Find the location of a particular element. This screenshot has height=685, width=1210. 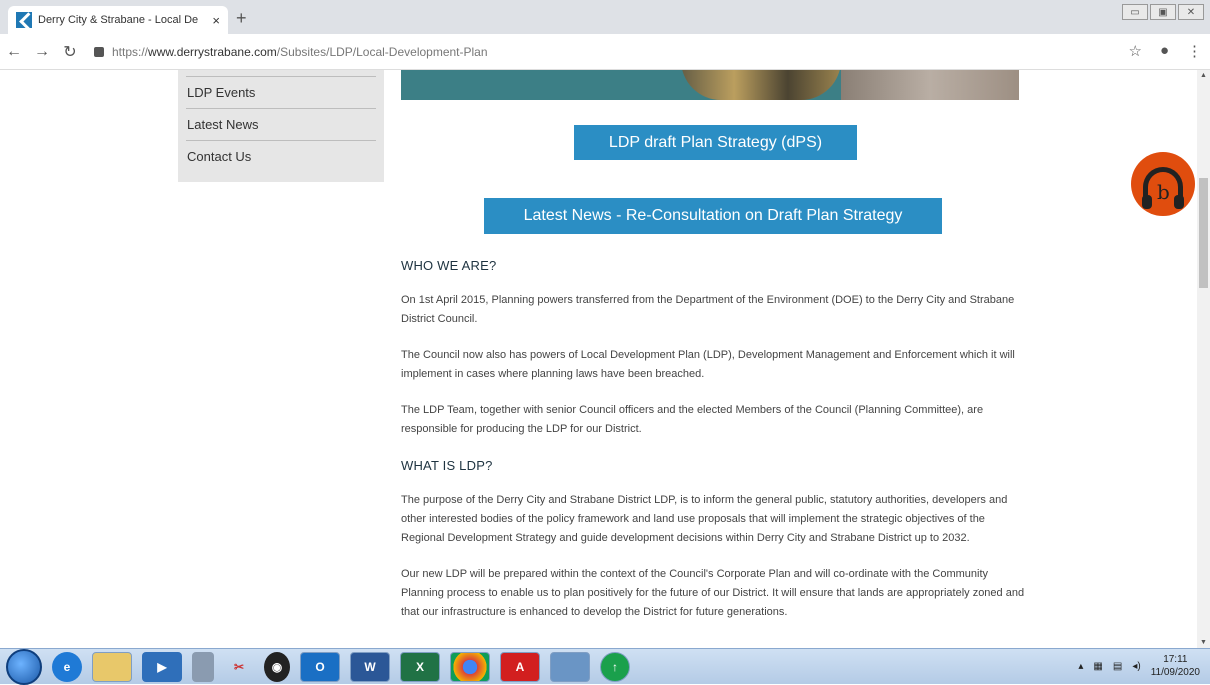

browsealoud-headphones-icon: b is located at coordinates (1163, 184).